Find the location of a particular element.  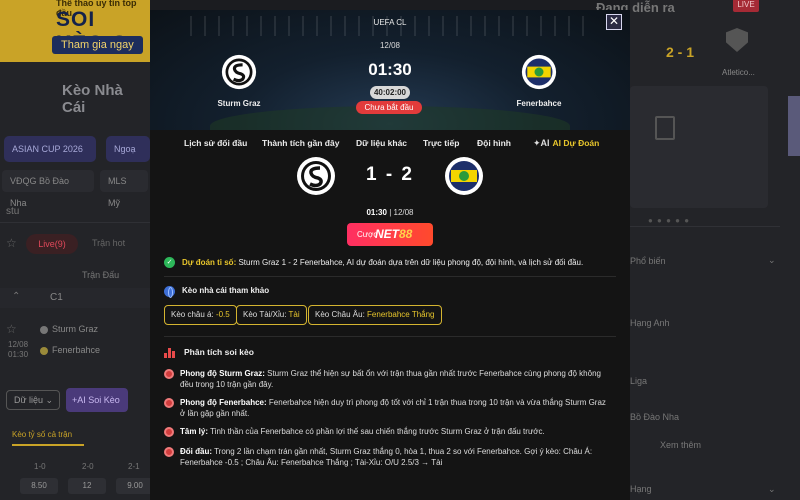

tab-other-data: Dữ liệu khác is located at coordinates (381, 143).